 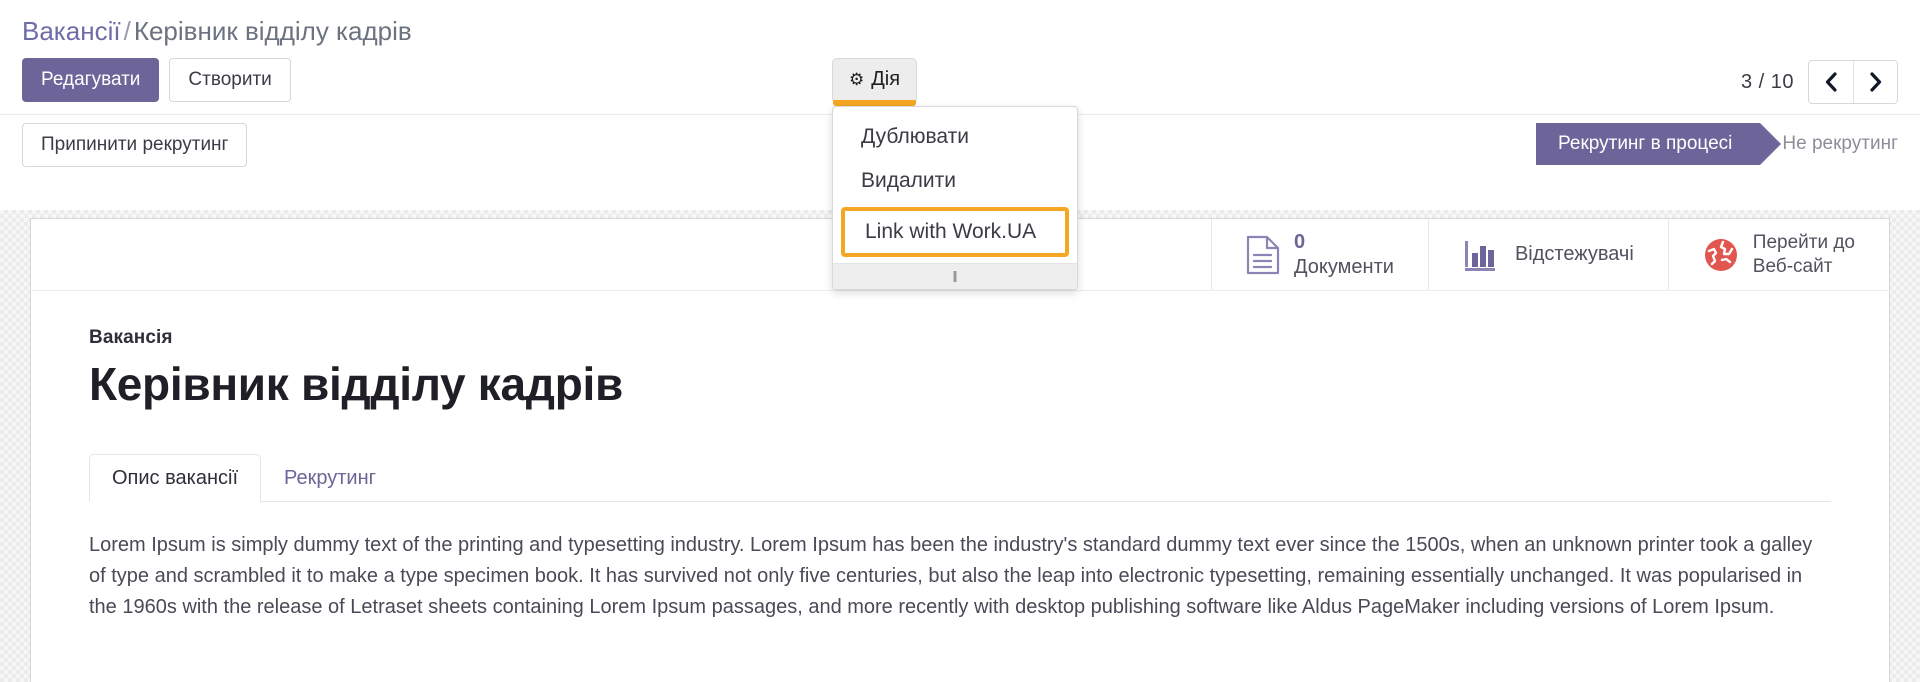 What do you see at coordinates (91, 80) in the screenshot?
I see `edit-button: Редагувати` at bounding box center [91, 80].